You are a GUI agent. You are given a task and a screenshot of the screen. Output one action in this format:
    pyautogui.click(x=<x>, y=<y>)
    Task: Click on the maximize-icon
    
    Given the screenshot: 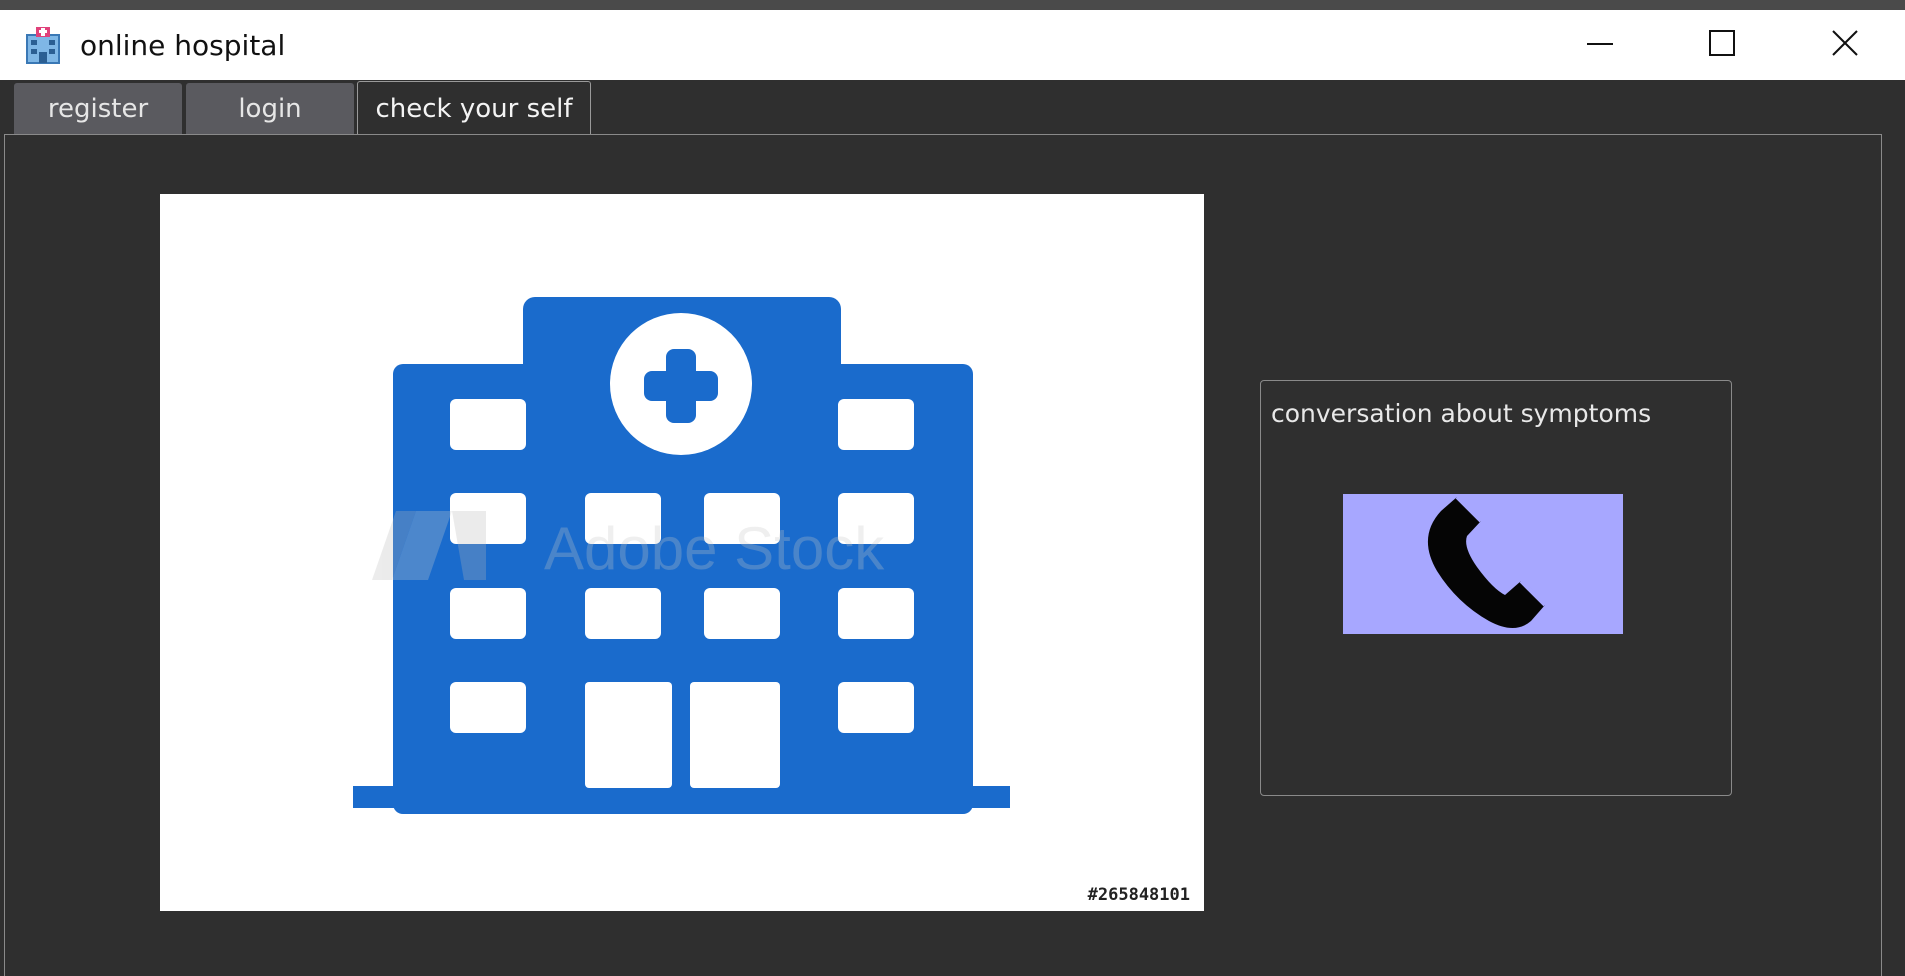 What is the action you would take?
    pyautogui.click(x=1722, y=45)
    